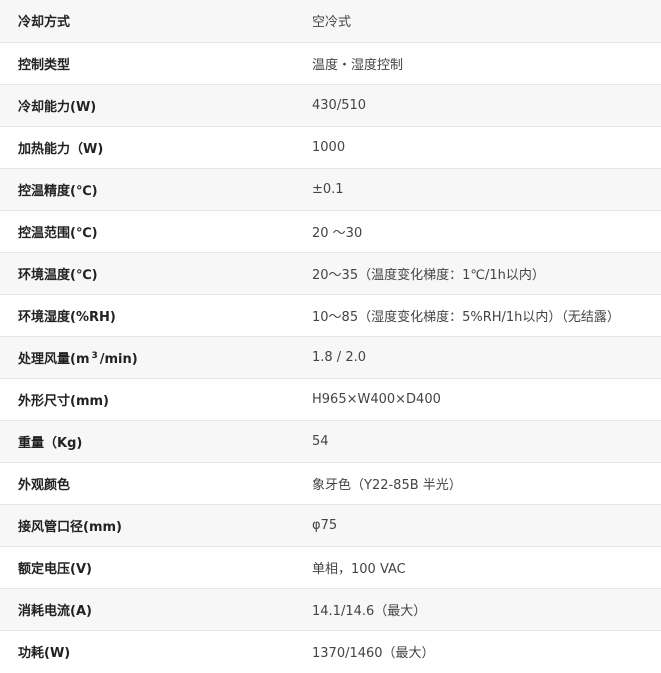  I want to click on spec-value-ambient-temp: 20～35（温度变化梯度：1℃/1h以内）, so click(486, 273).